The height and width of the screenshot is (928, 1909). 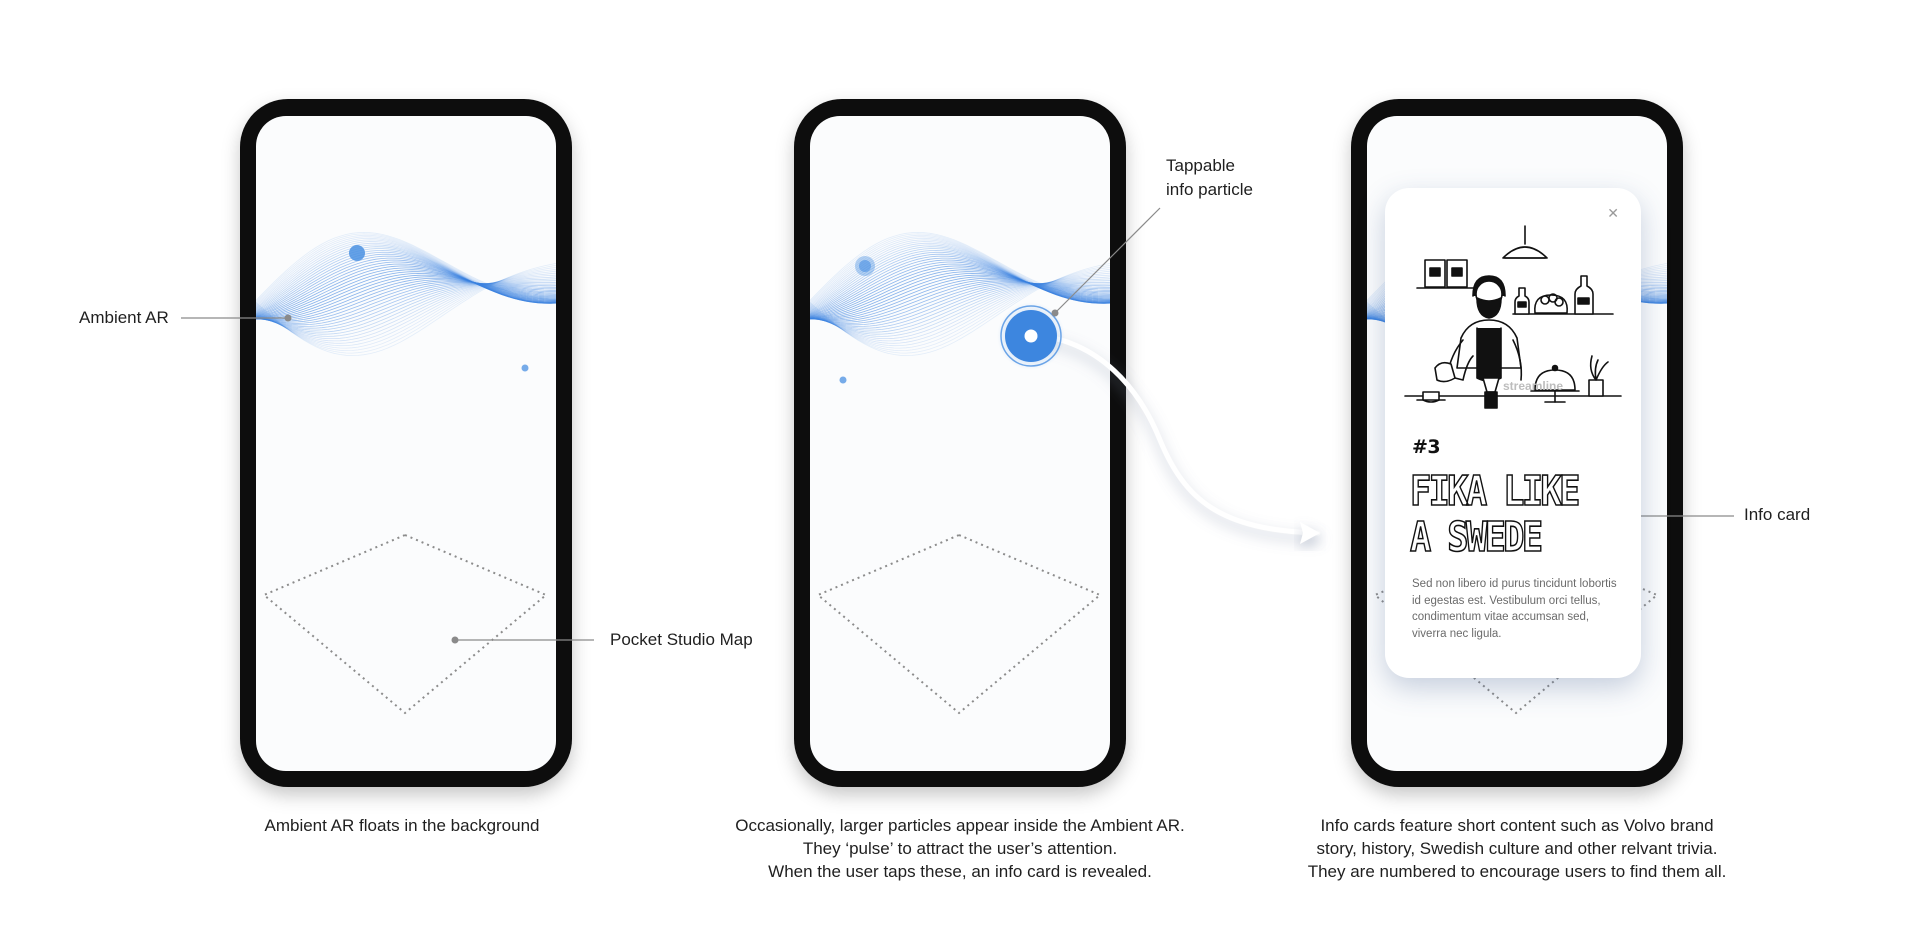 I want to click on phone-tappable-particle, so click(x=960, y=443).